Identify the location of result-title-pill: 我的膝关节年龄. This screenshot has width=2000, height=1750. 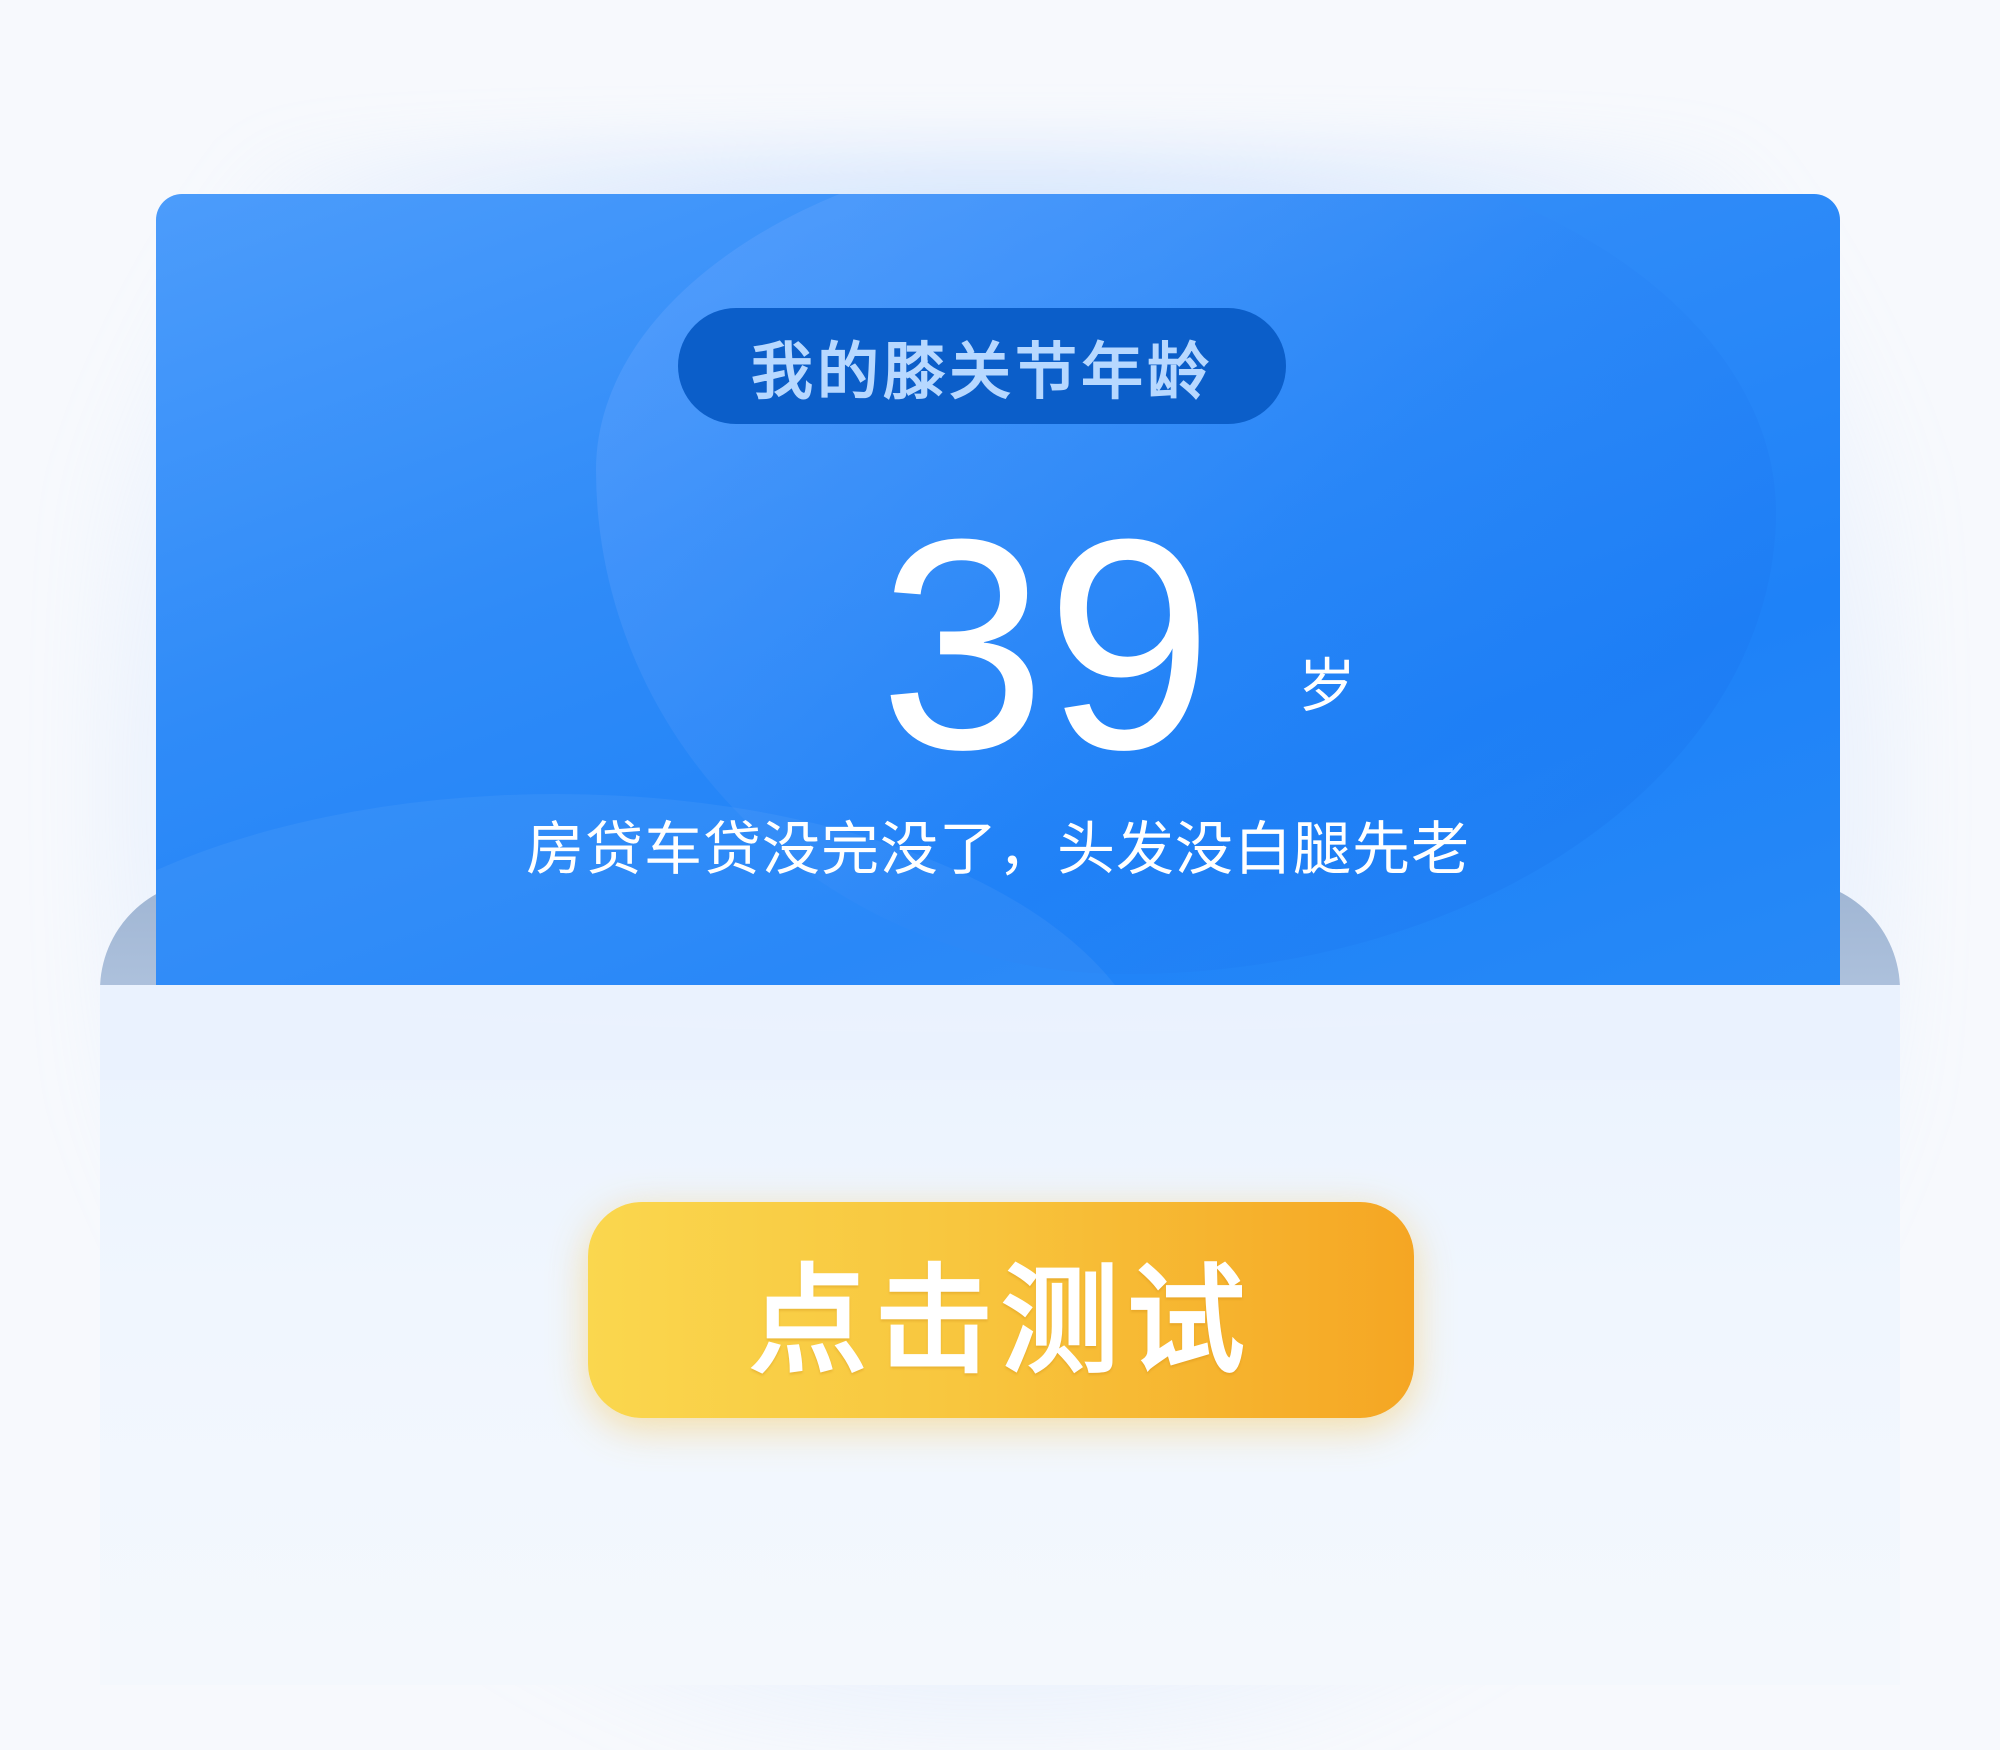
(982, 366).